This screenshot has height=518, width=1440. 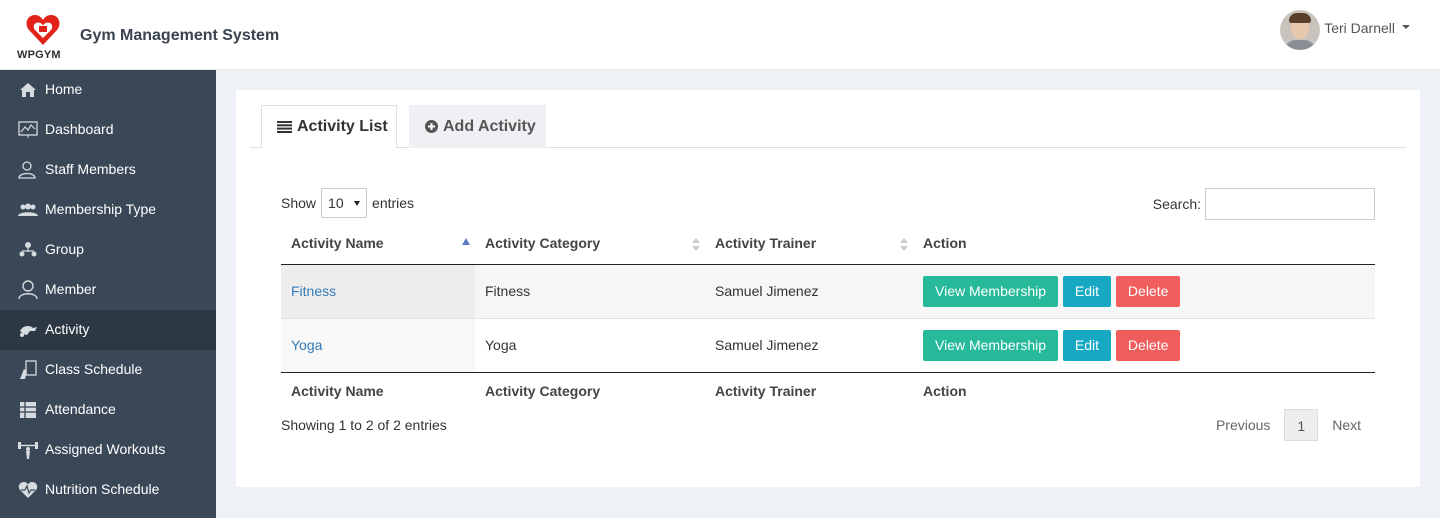 I want to click on home-icon, so click(x=28, y=90).